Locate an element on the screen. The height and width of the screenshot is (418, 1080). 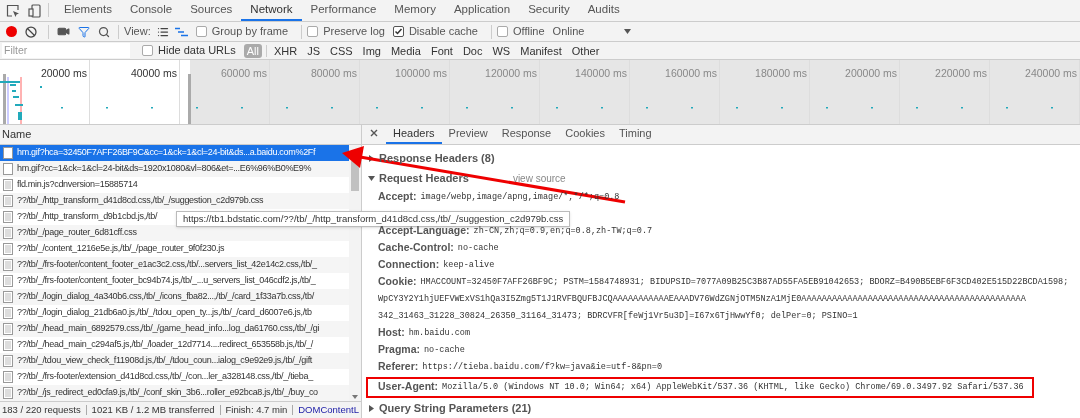
timeline-tick-label: 180000 ms is located at coordinates (781, 72).